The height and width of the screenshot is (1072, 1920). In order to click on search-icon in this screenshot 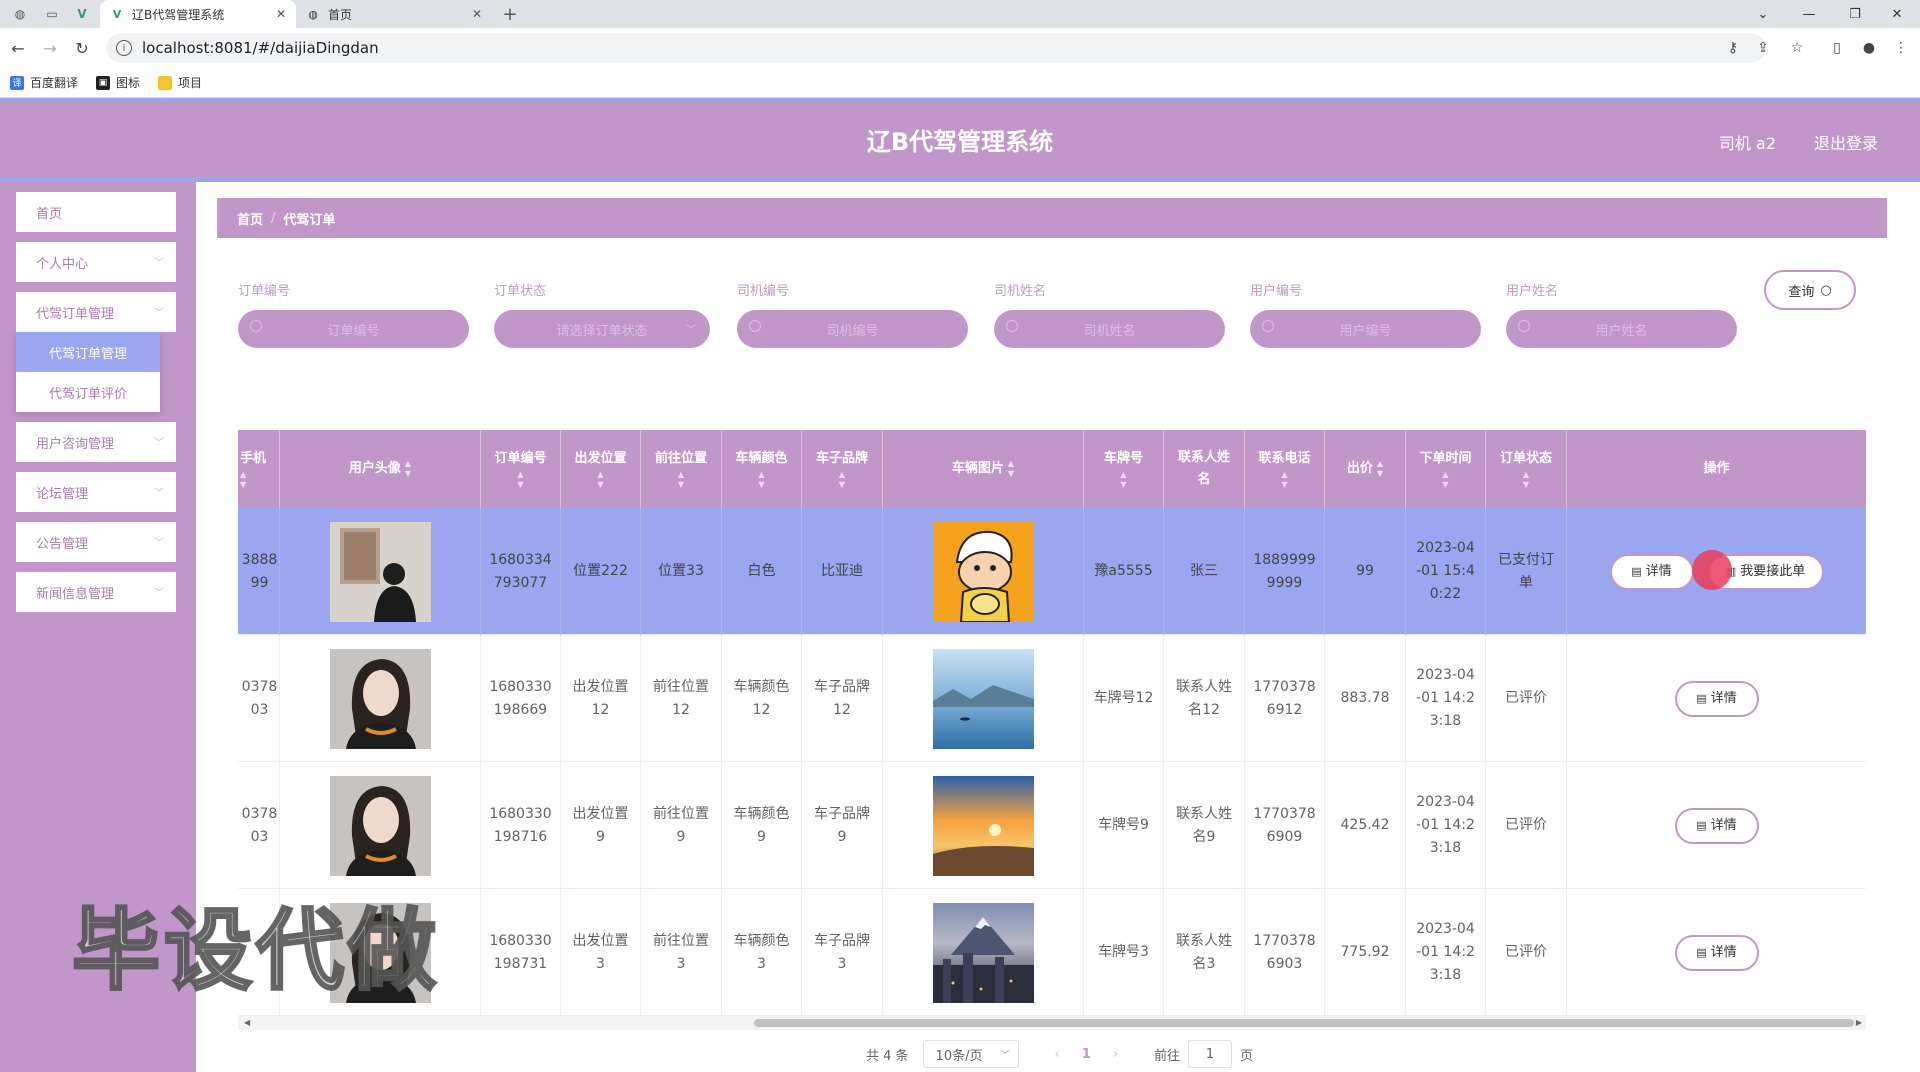, I will do `click(1268, 326)`.